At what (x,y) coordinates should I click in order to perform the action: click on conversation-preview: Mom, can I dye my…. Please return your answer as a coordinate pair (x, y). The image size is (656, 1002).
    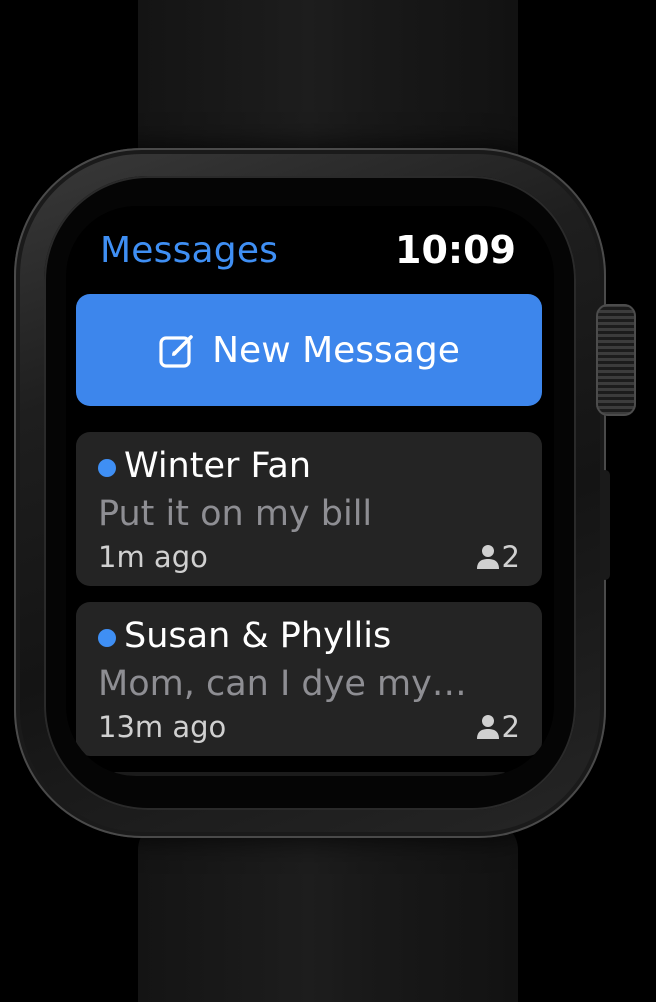
    Looking at the image, I should click on (282, 684).